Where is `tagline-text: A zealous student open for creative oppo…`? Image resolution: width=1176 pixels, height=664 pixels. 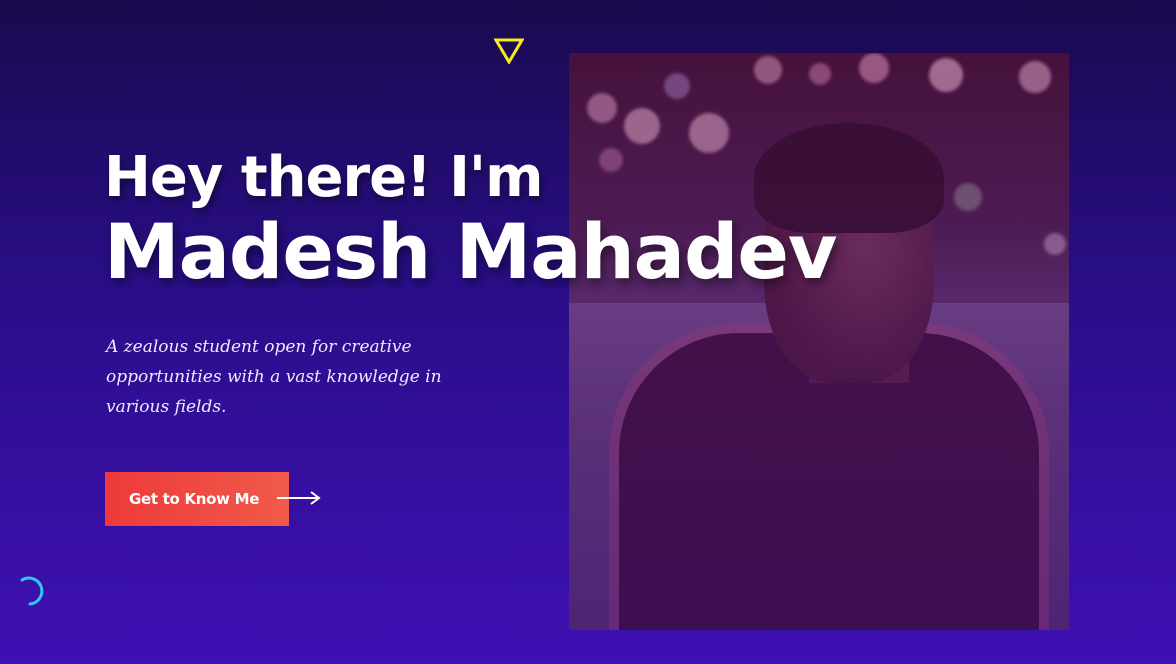 tagline-text: A zealous student open for creative oppo… is located at coordinates (274, 377).